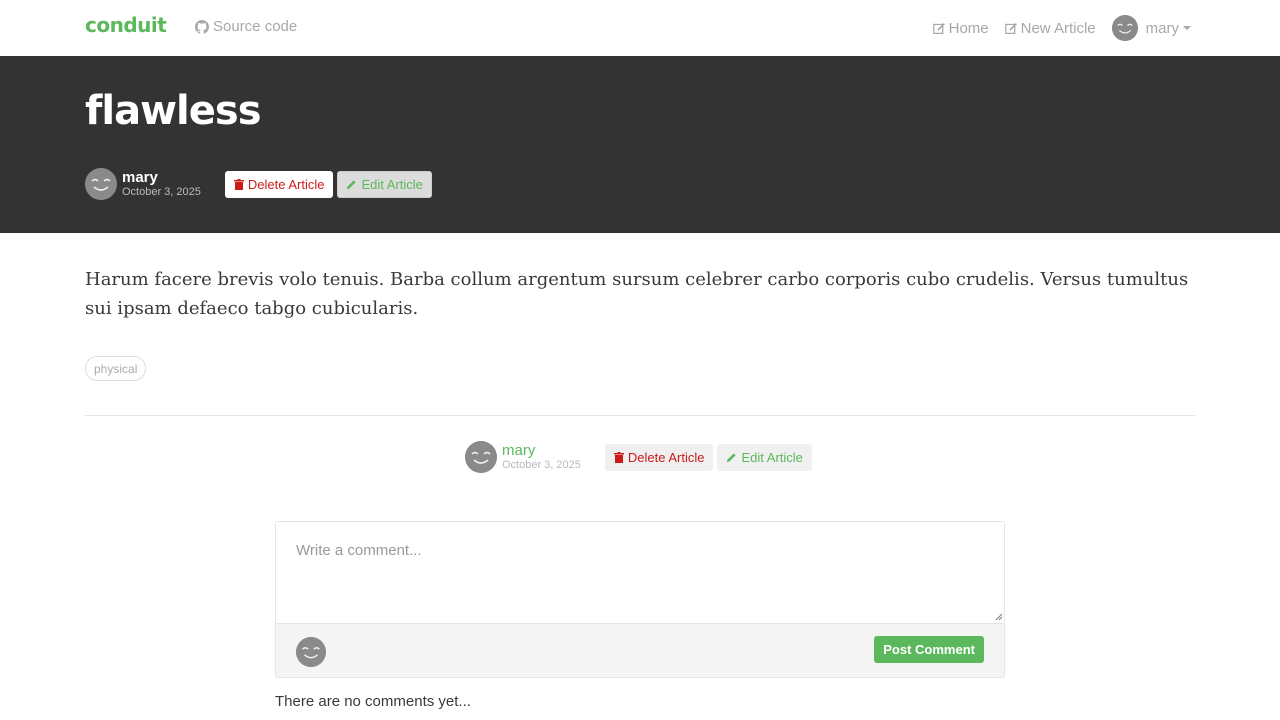 Image resolution: width=1280 pixels, height=720 pixels. I want to click on github-icon, so click(202, 26).